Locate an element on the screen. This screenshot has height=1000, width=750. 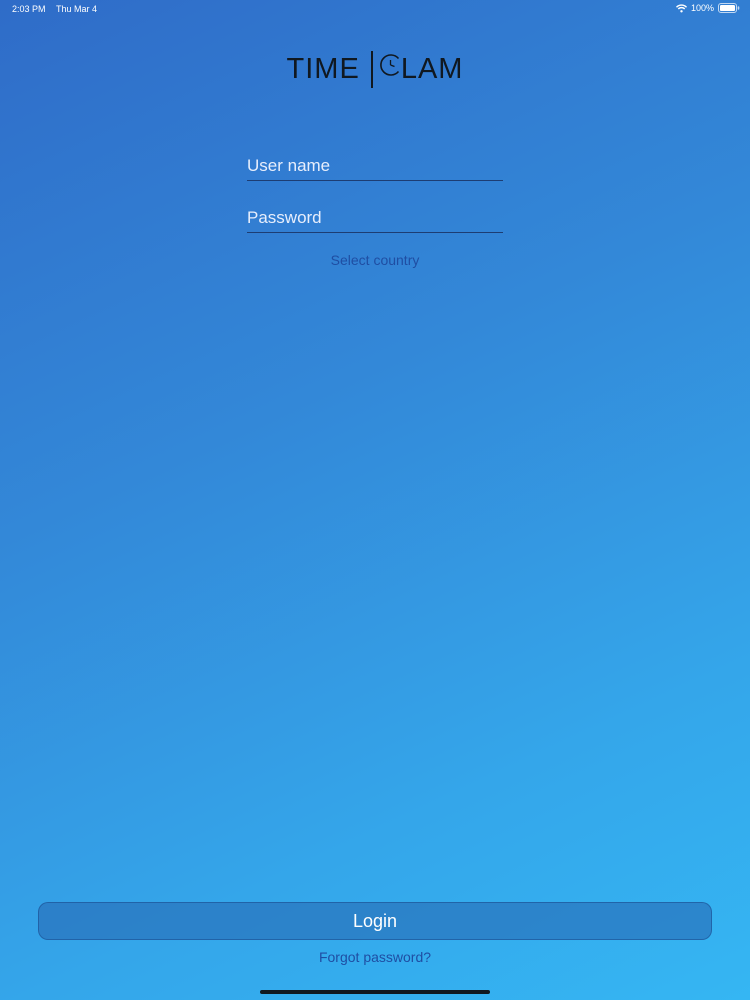
login-button-label: Login is located at coordinates (375, 920).